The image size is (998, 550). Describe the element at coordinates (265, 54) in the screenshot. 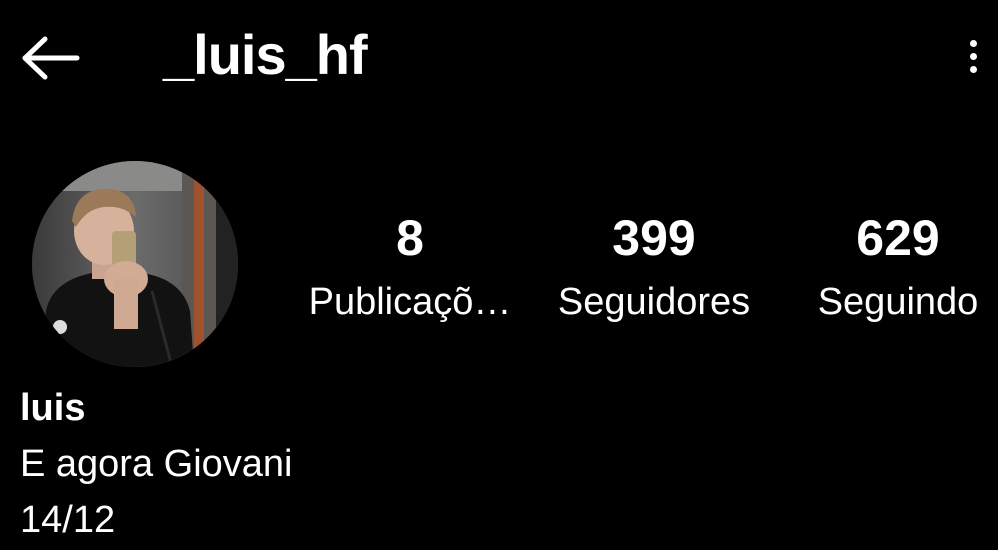

I see `profile-username: _luis_hf` at that location.